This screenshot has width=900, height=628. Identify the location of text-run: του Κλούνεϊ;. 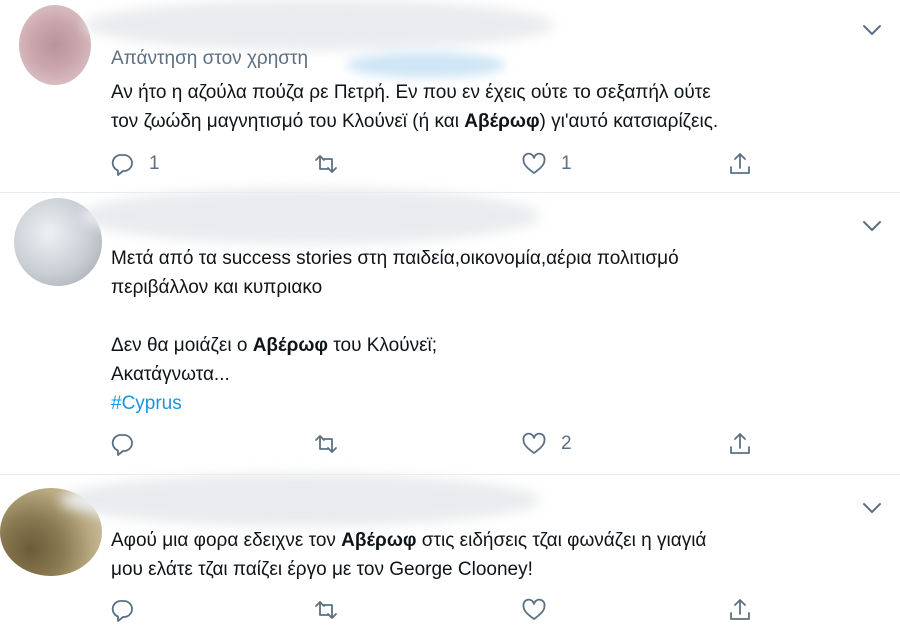
(382, 345).